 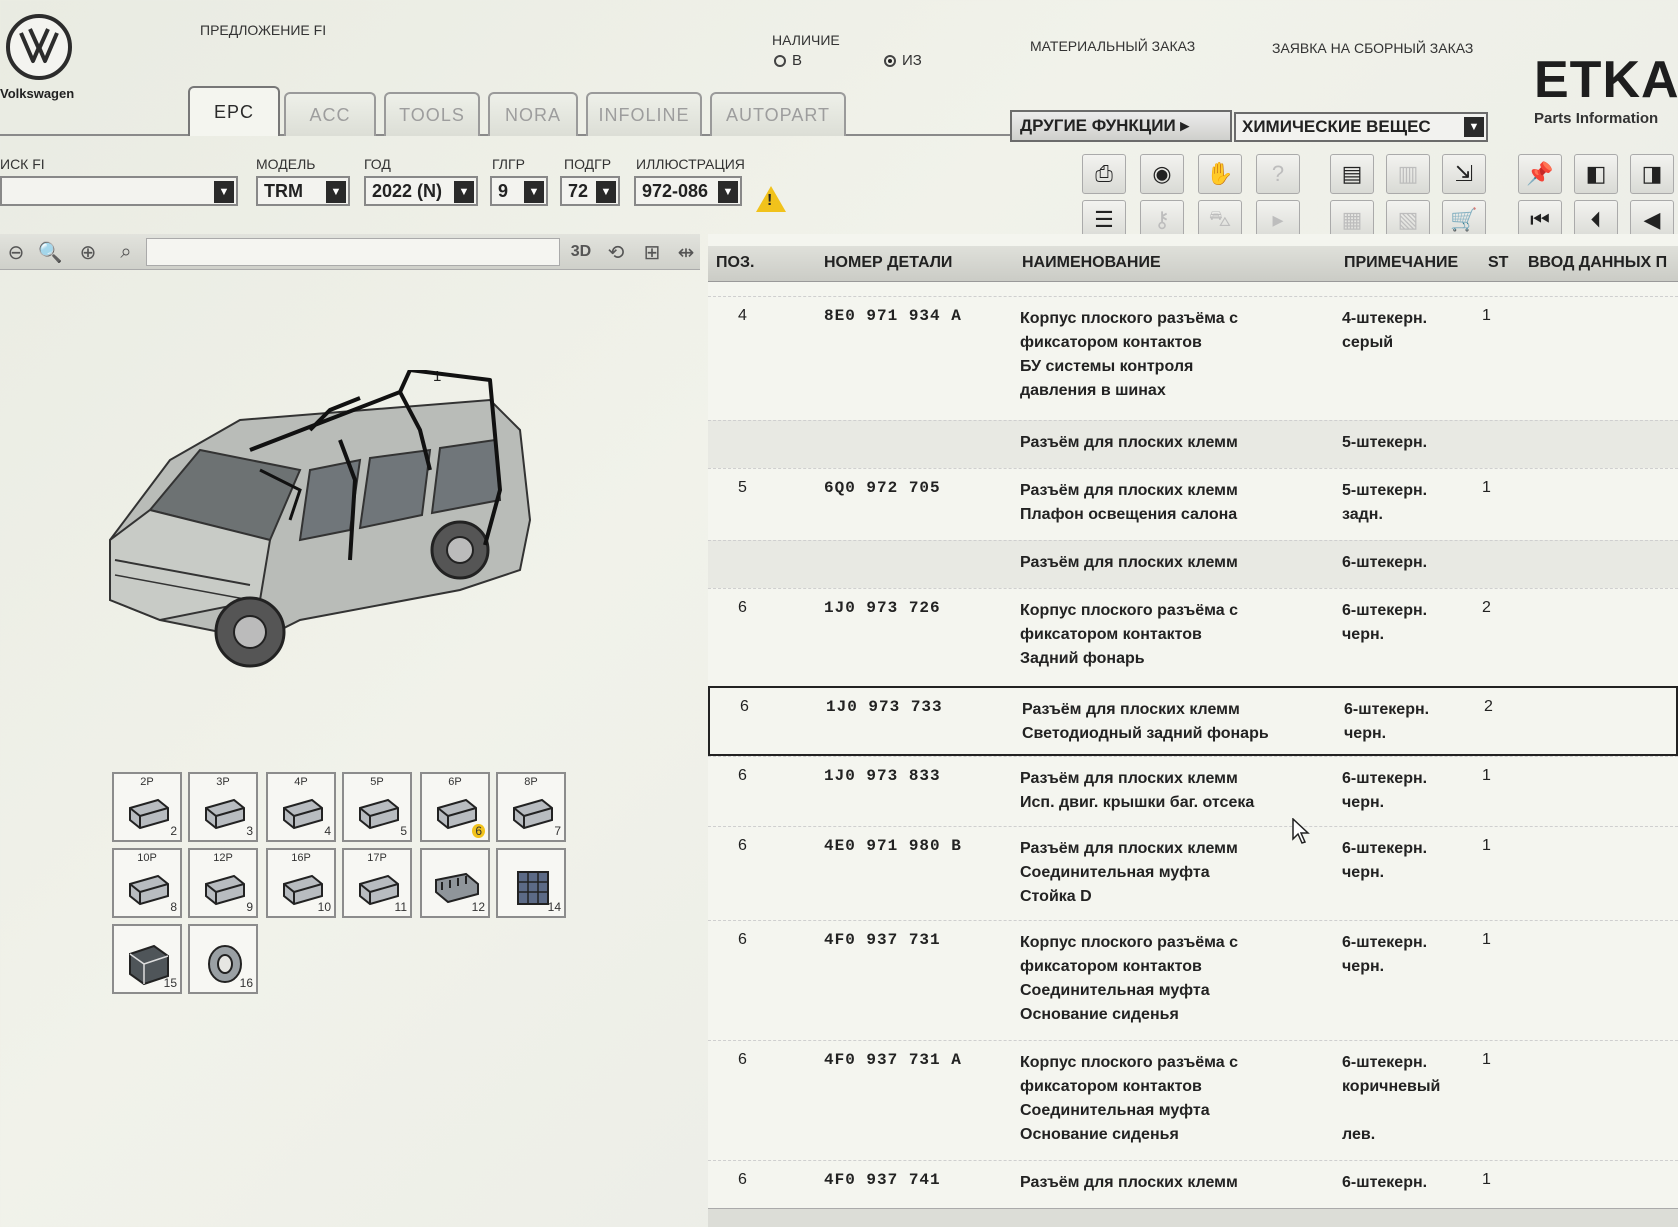 I want to click on year-select: 2022 (N) ▼, so click(x=421, y=191).